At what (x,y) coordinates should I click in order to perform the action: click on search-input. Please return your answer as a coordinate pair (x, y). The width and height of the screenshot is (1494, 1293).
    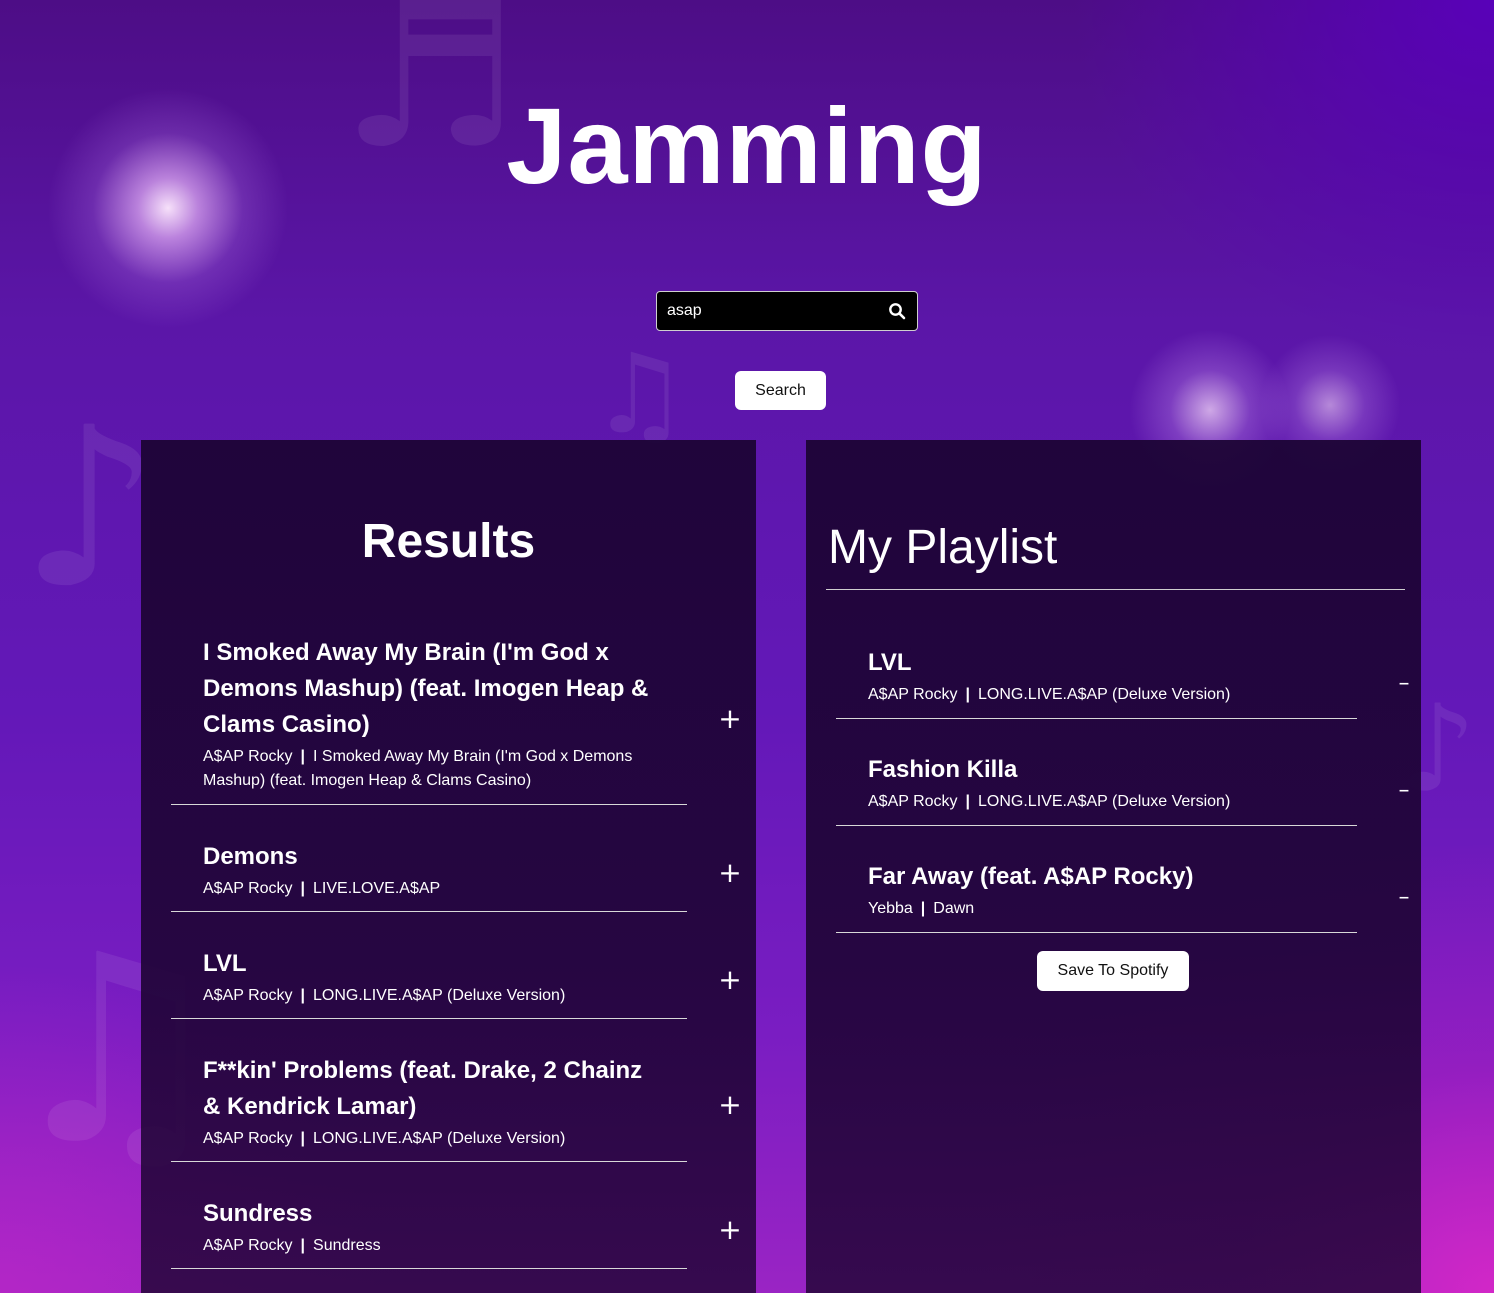
    Looking at the image, I should click on (777, 311).